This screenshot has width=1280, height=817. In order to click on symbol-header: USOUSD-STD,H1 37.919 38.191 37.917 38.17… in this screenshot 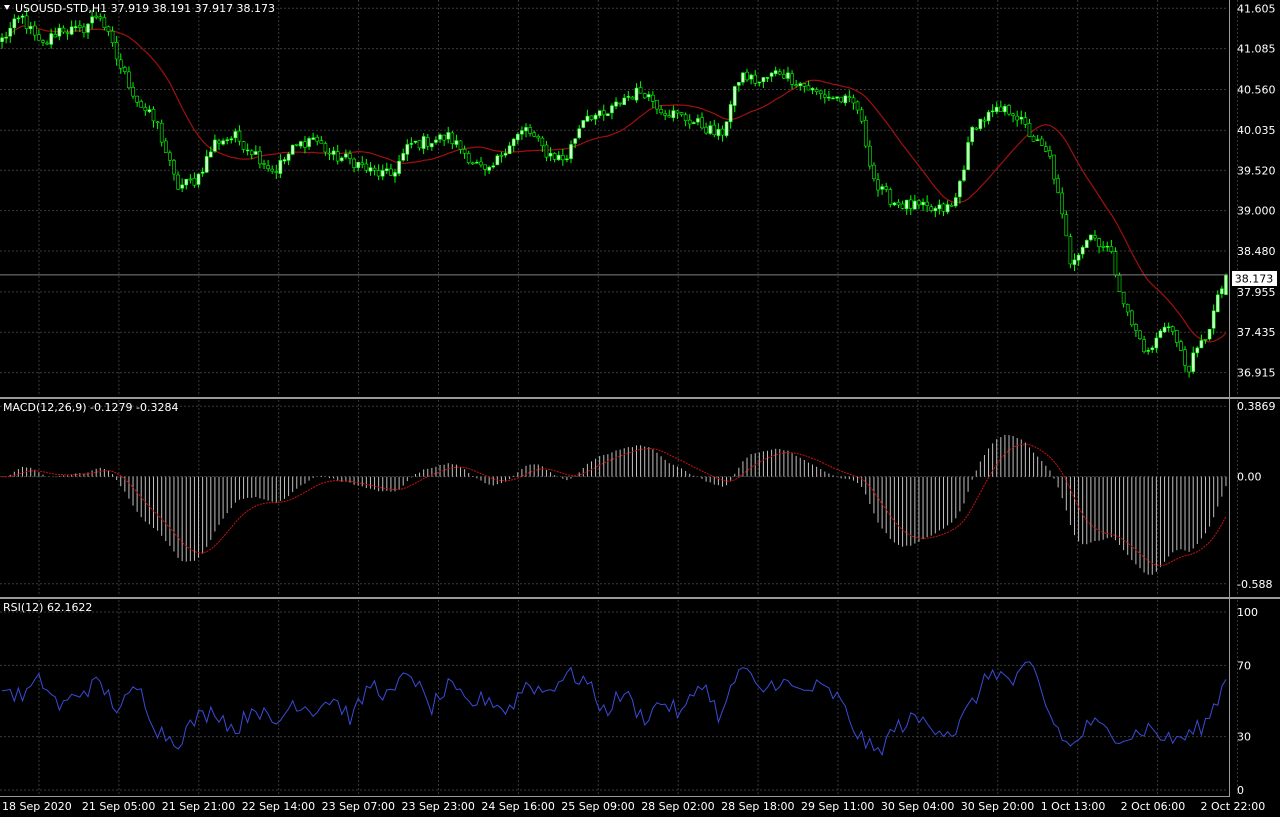, I will do `click(145, 8)`.